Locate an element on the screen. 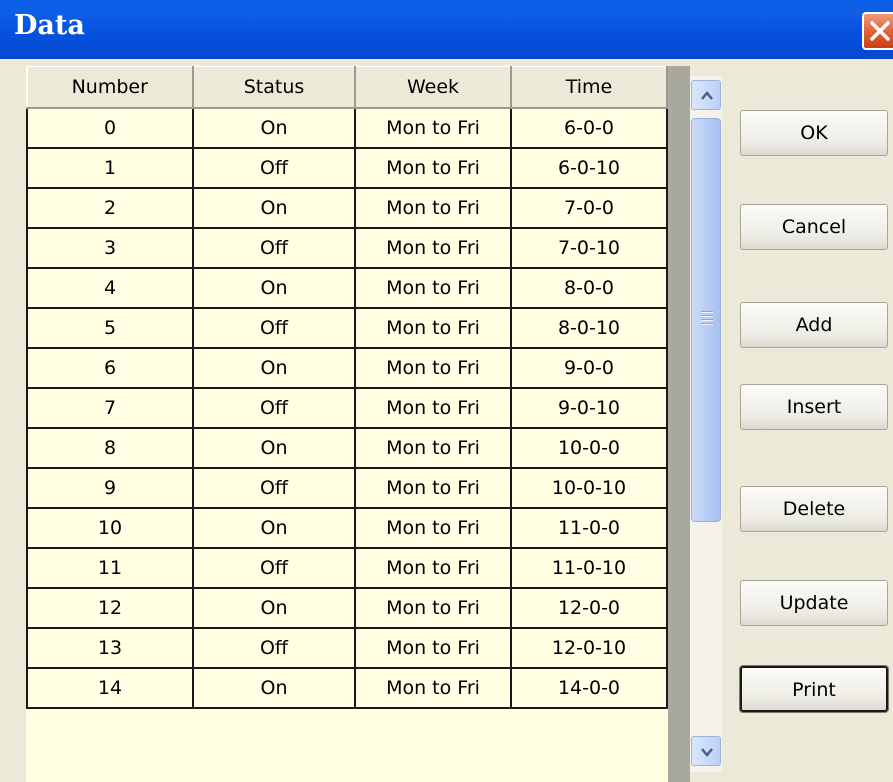 Image resolution: width=893 pixels, height=782 pixels. ok-button: OK is located at coordinates (814, 133).